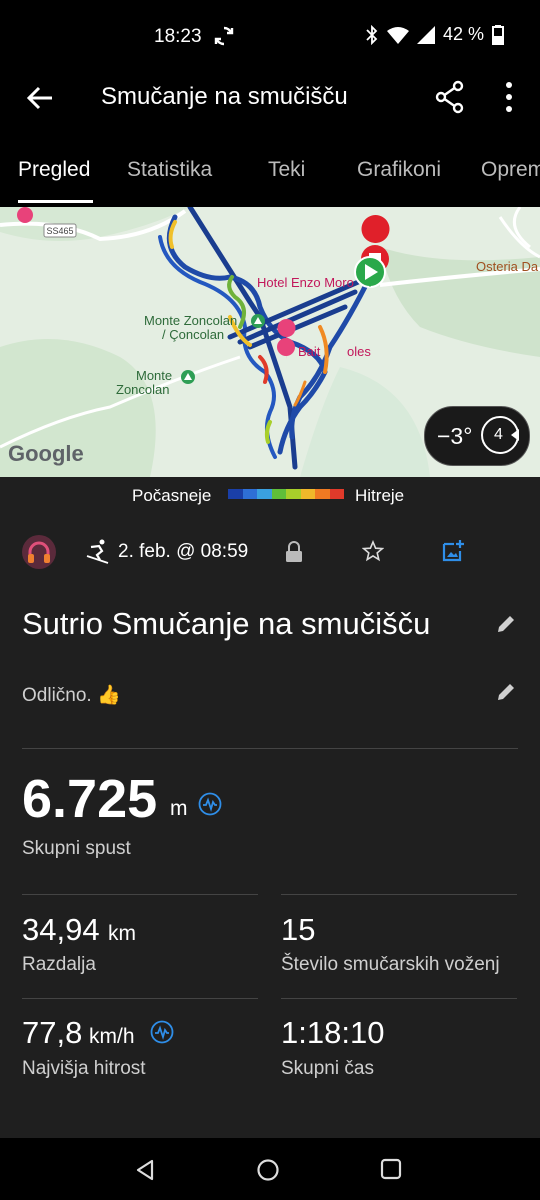 This screenshot has width=540, height=1200. I want to click on distance-label: Razdalja, so click(59, 964).